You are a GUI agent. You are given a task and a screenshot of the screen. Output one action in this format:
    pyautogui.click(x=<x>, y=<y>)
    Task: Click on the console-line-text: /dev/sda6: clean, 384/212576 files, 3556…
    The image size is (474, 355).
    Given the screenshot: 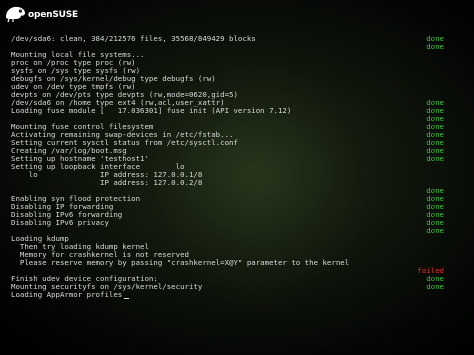 What is the action you would take?
    pyautogui.click(x=133, y=38)
    